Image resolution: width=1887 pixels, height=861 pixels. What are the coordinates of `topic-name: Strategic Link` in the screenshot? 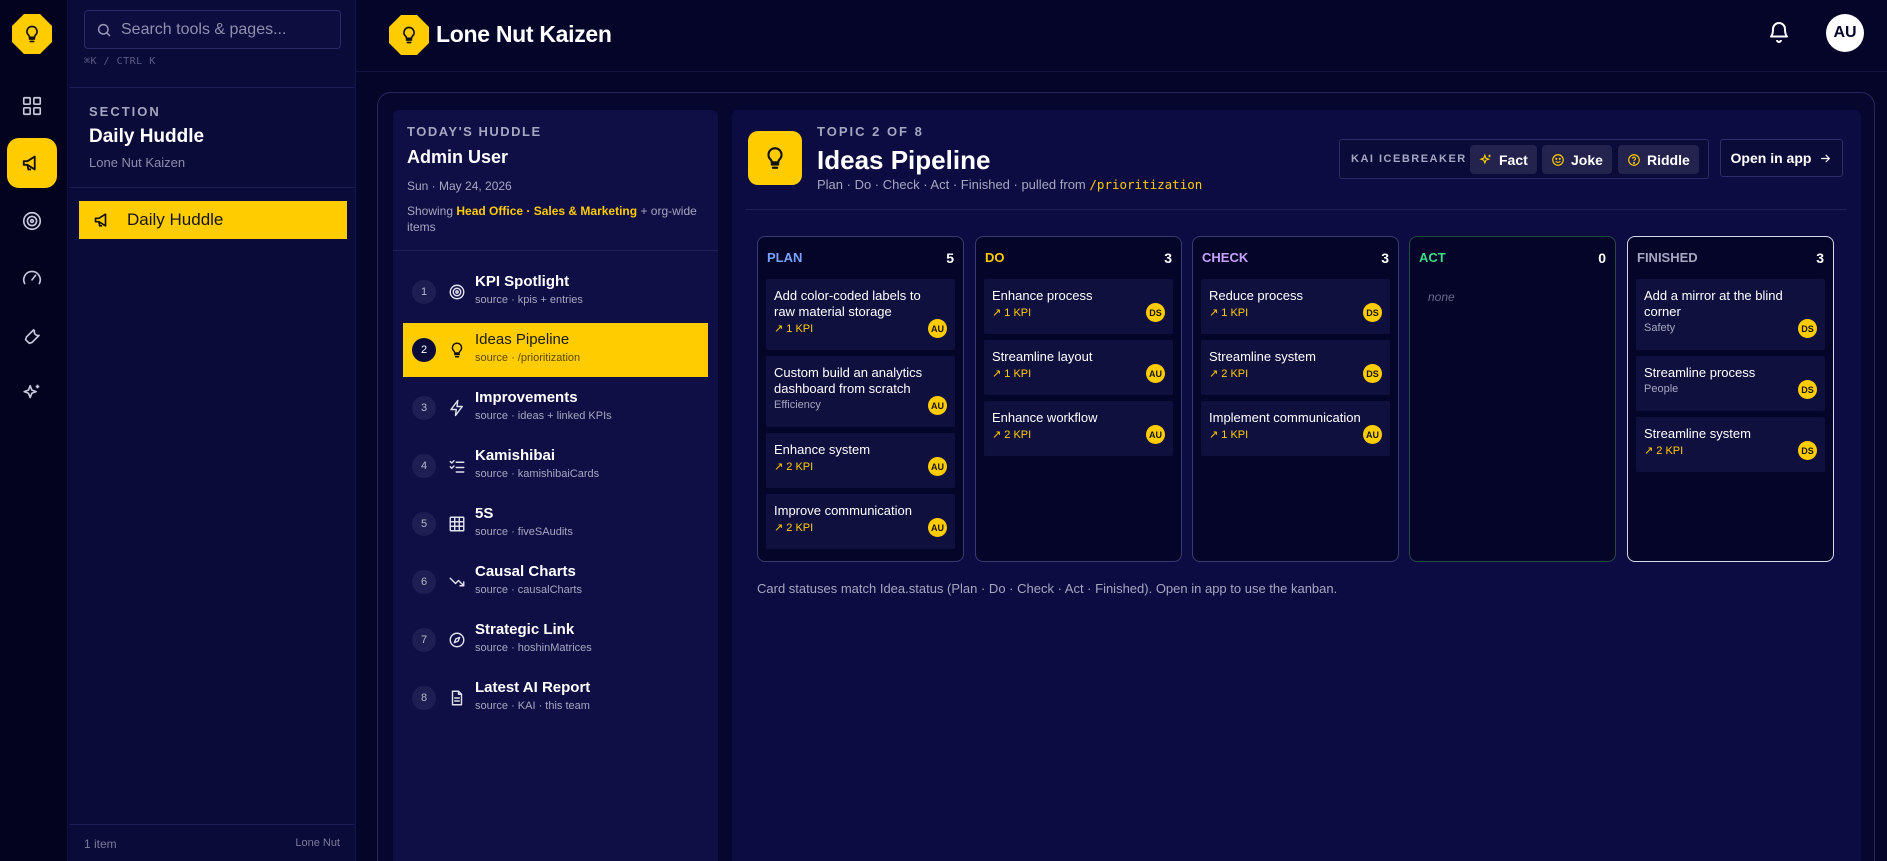 It's located at (525, 629).